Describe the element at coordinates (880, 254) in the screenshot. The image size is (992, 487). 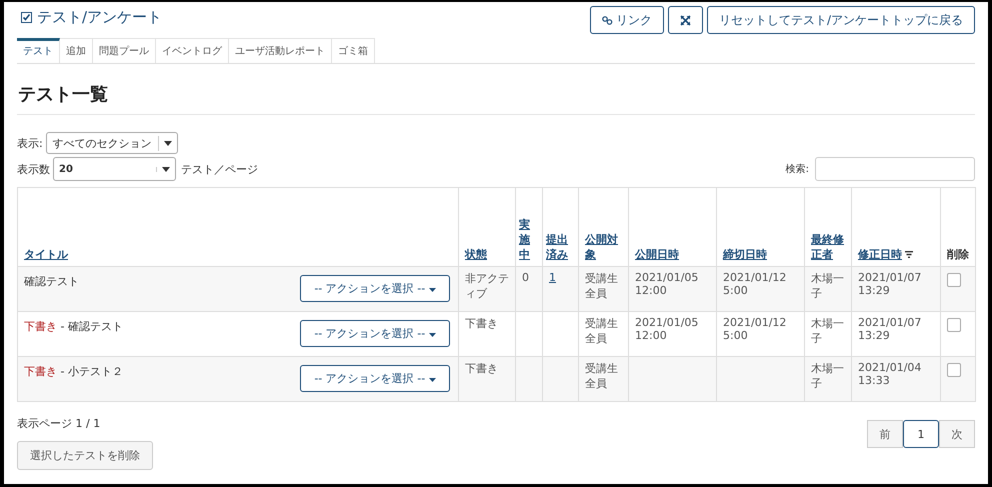
I see `column-header: 修正日時` at that location.